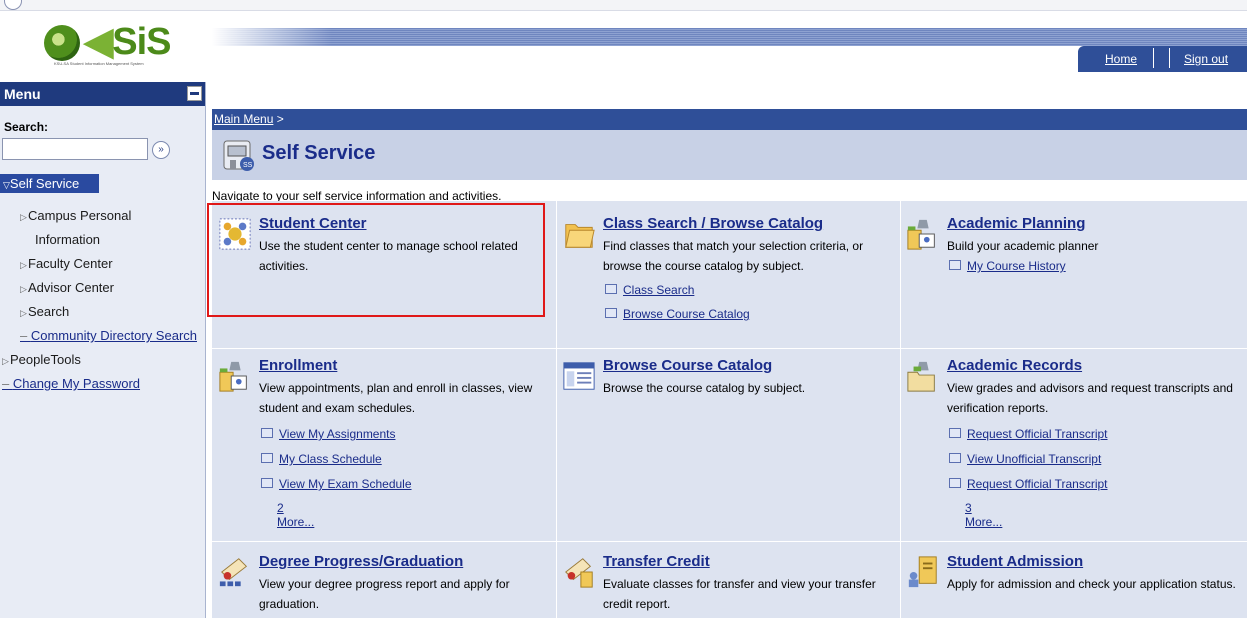 This screenshot has width=1247, height=618. Describe the element at coordinates (1015, 561) in the screenshot. I see `student-admission-link: Student Admission` at that location.